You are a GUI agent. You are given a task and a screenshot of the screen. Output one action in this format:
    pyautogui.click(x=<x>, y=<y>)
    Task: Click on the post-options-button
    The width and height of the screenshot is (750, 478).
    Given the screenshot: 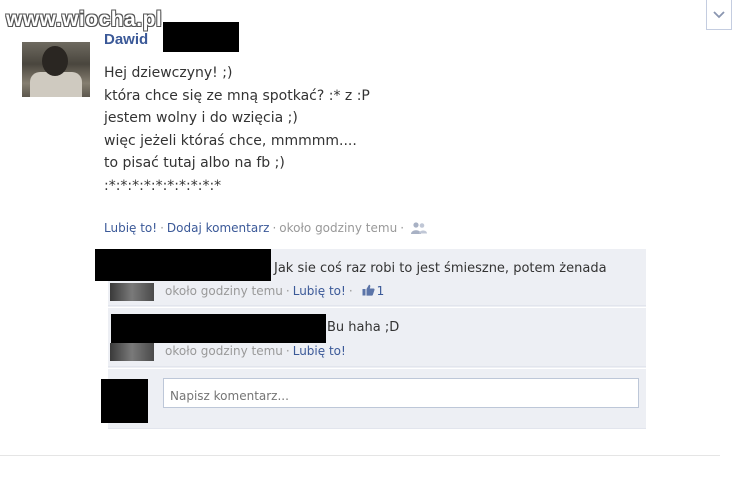 What is the action you would take?
    pyautogui.click(x=719, y=15)
    